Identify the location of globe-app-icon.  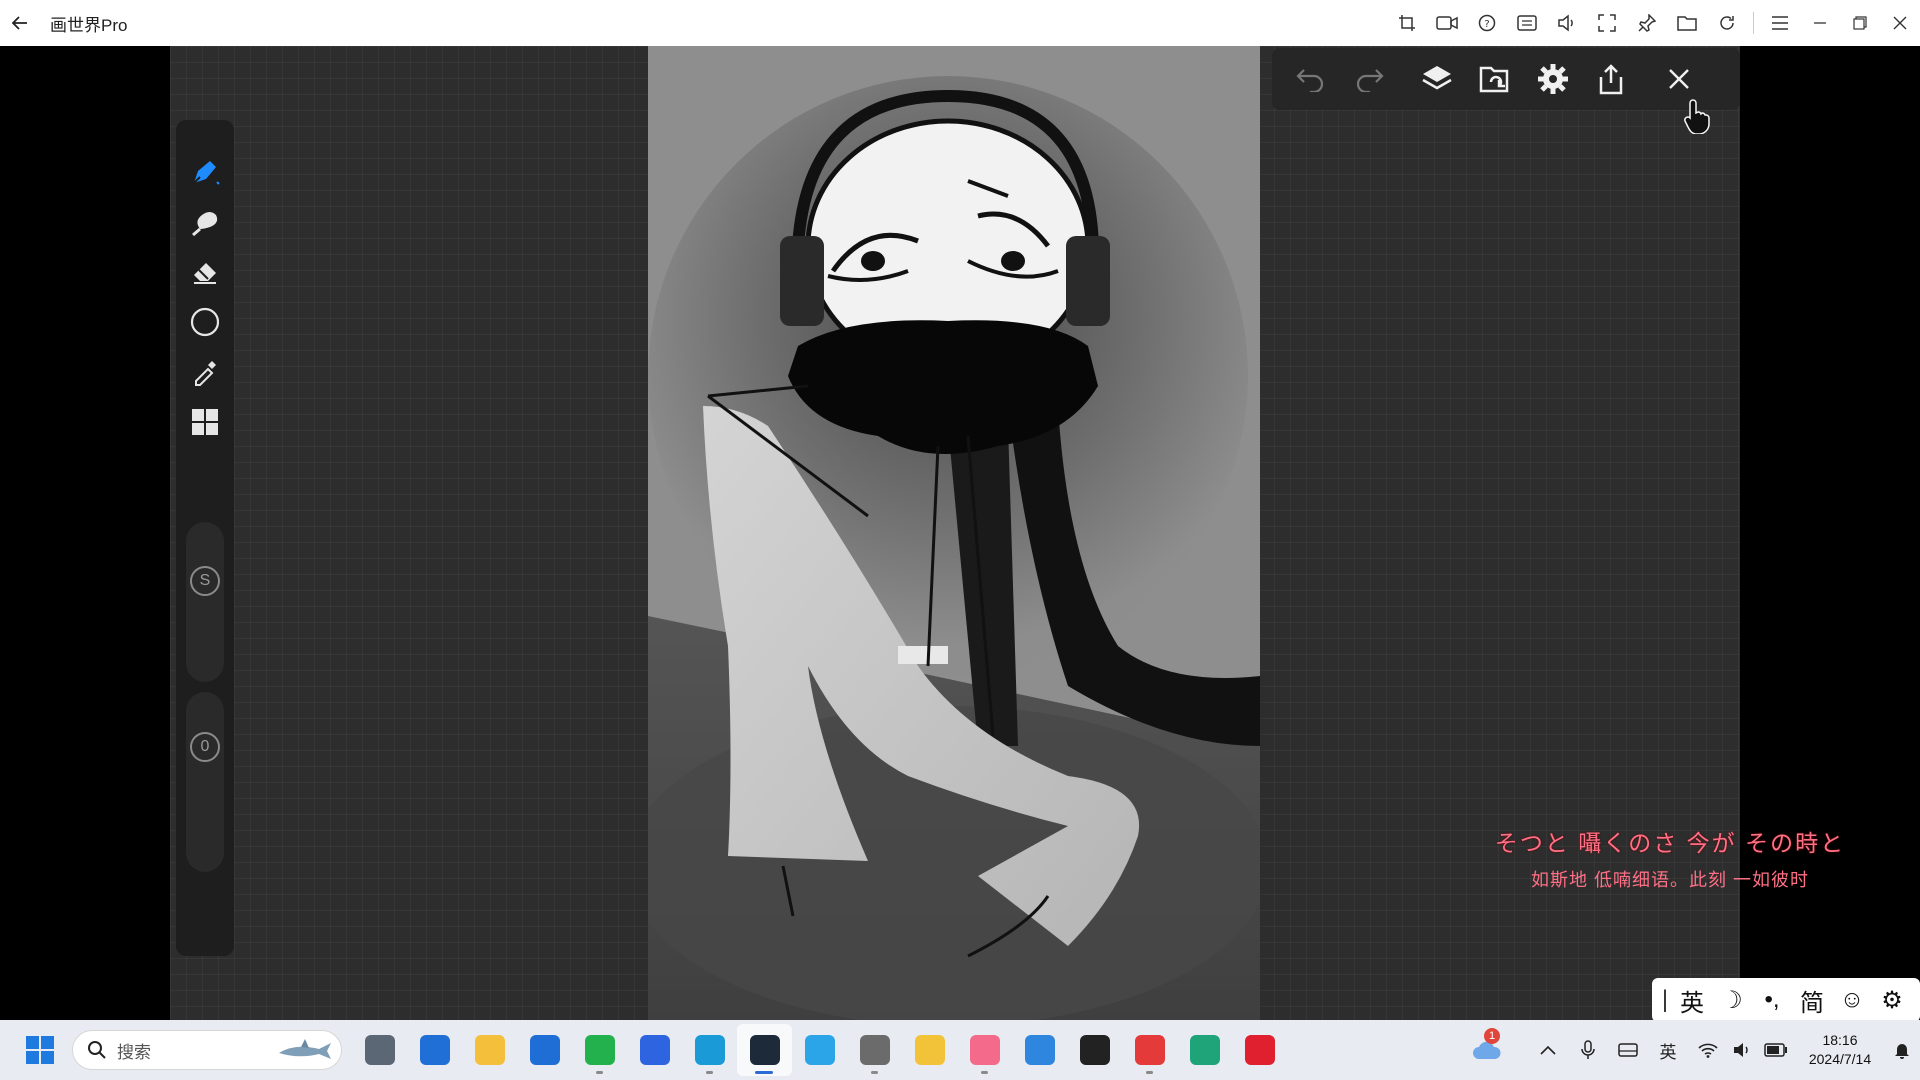
(1039, 1050).